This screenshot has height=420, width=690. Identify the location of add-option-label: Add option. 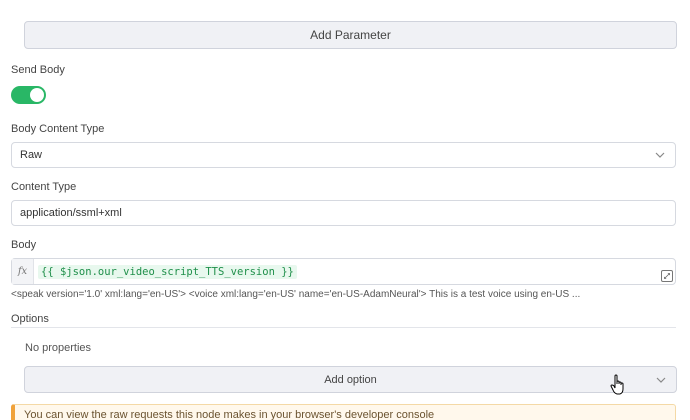
(350, 379).